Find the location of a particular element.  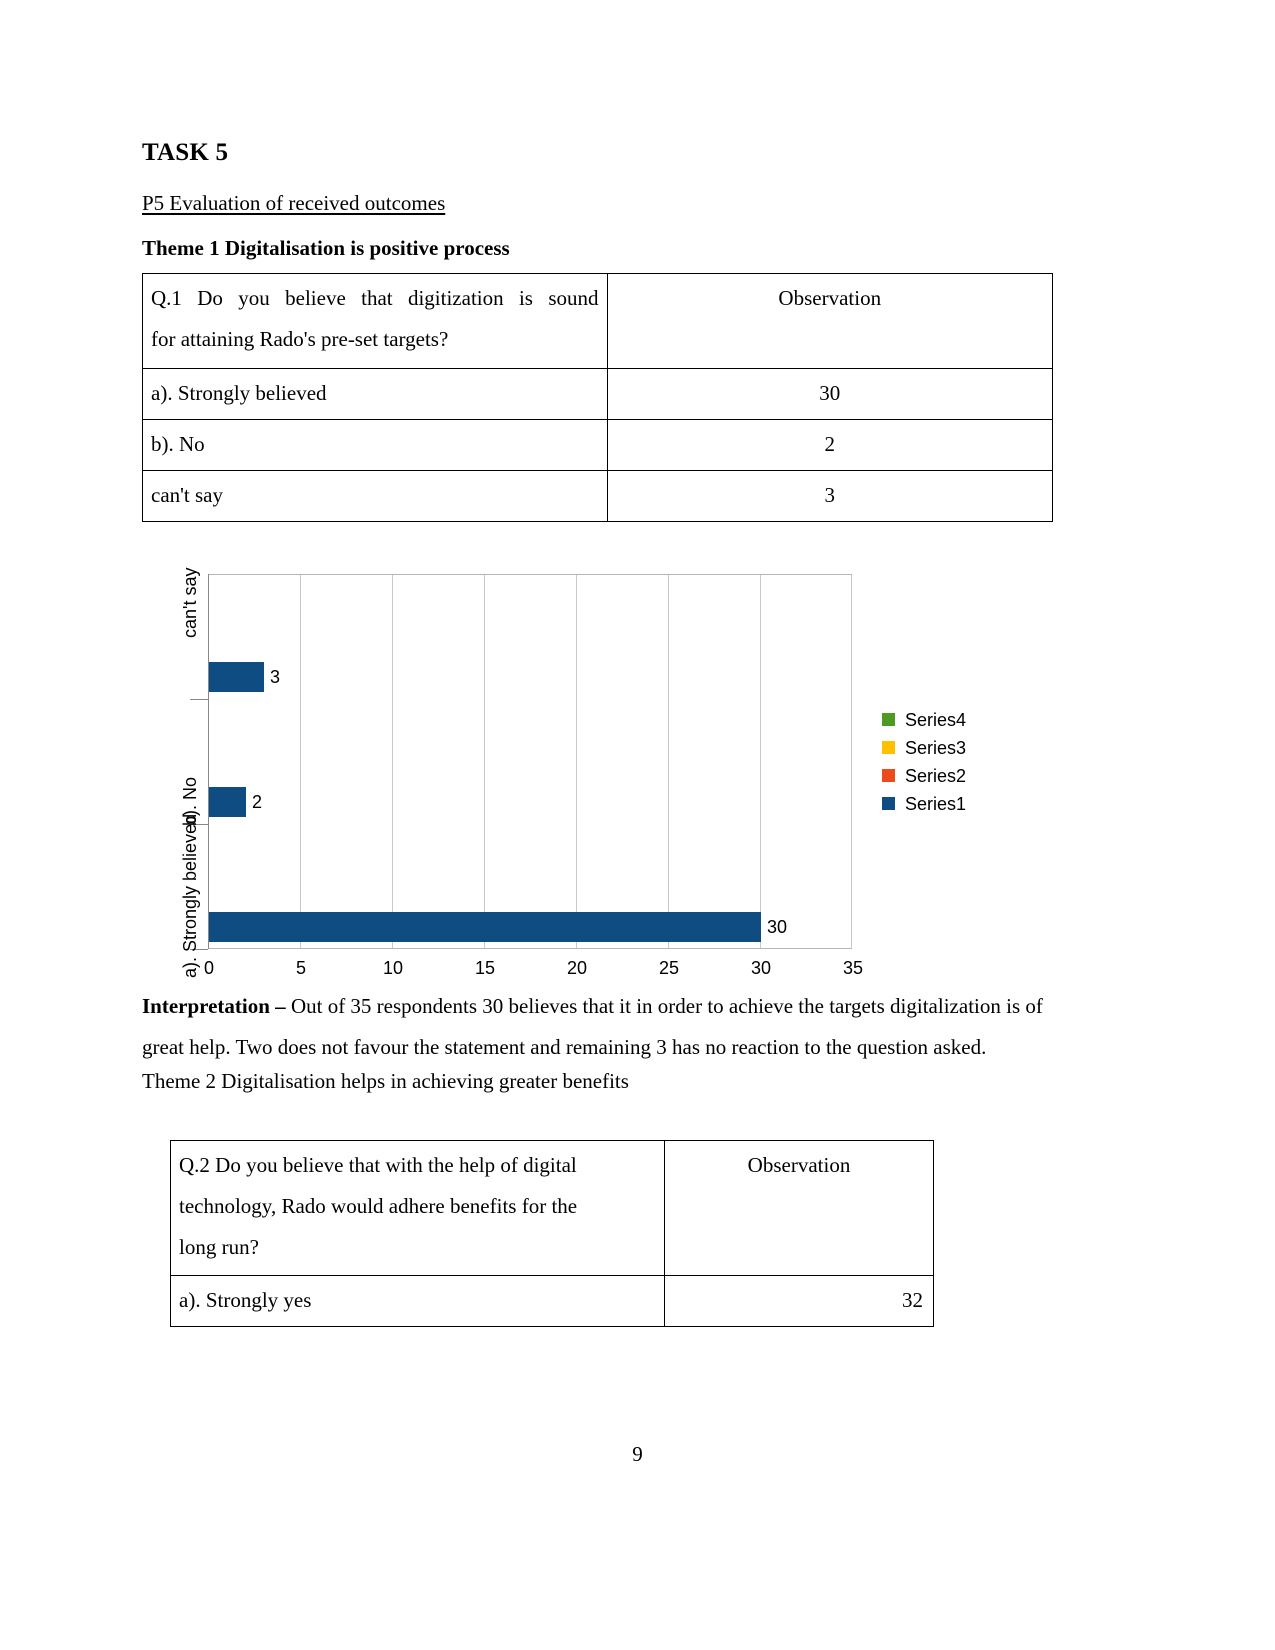

legend-label: Series2 is located at coordinates (936, 775).